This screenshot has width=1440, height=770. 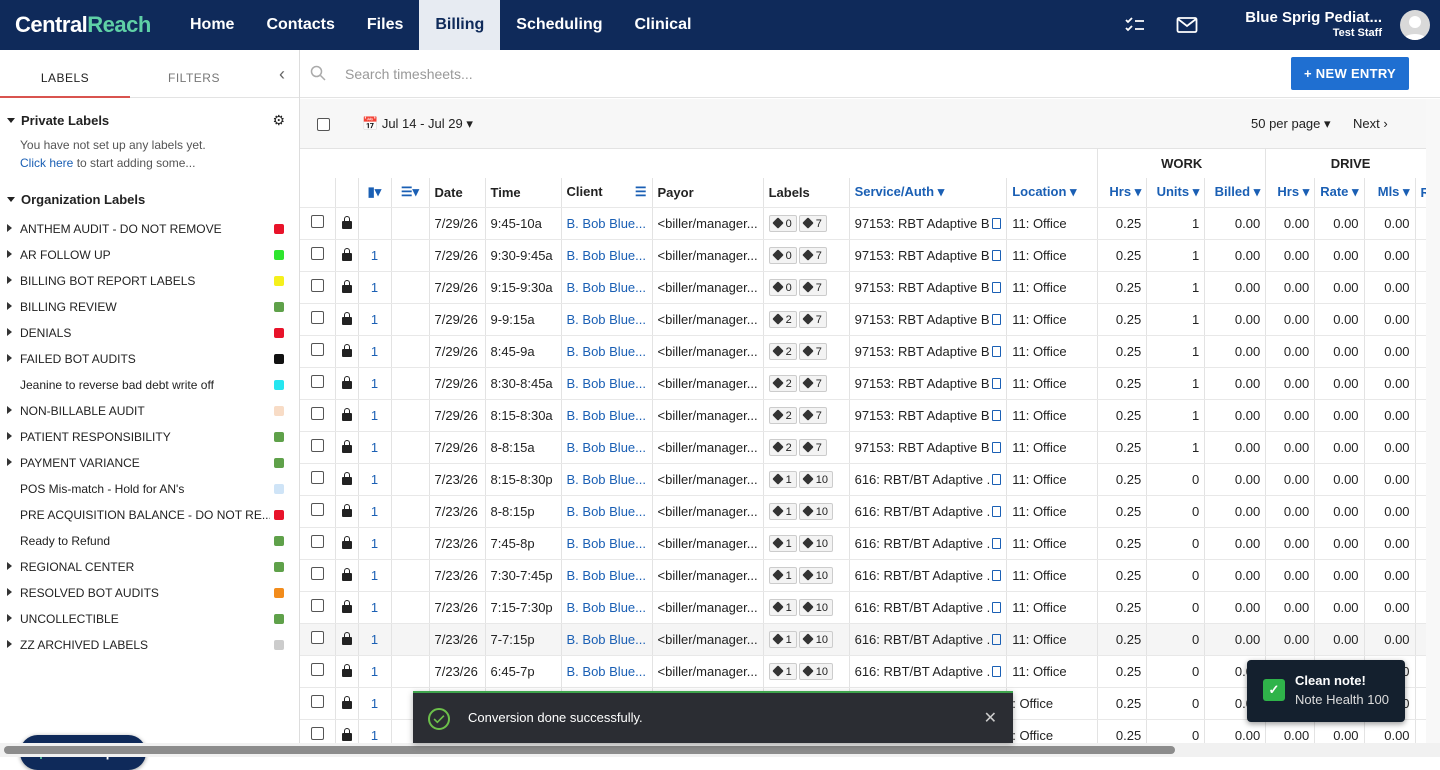 What do you see at coordinates (1326, 691) in the screenshot?
I see `note-health-card: ✓ Clean note! Note Health 100` at bounding box center [1326, 691].